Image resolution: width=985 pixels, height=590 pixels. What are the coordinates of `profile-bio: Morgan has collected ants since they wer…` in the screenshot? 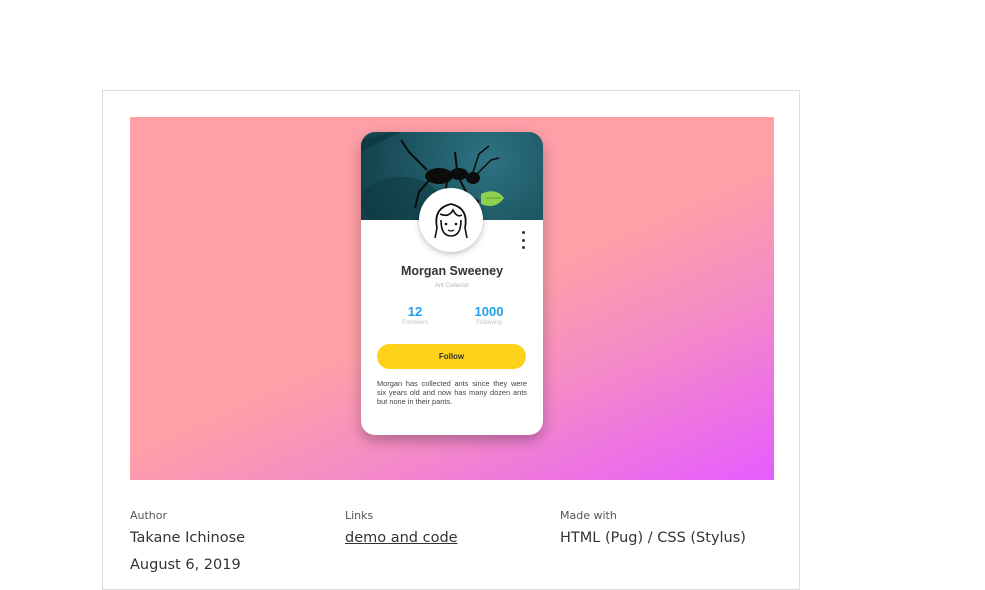 It's located at (452, 392).